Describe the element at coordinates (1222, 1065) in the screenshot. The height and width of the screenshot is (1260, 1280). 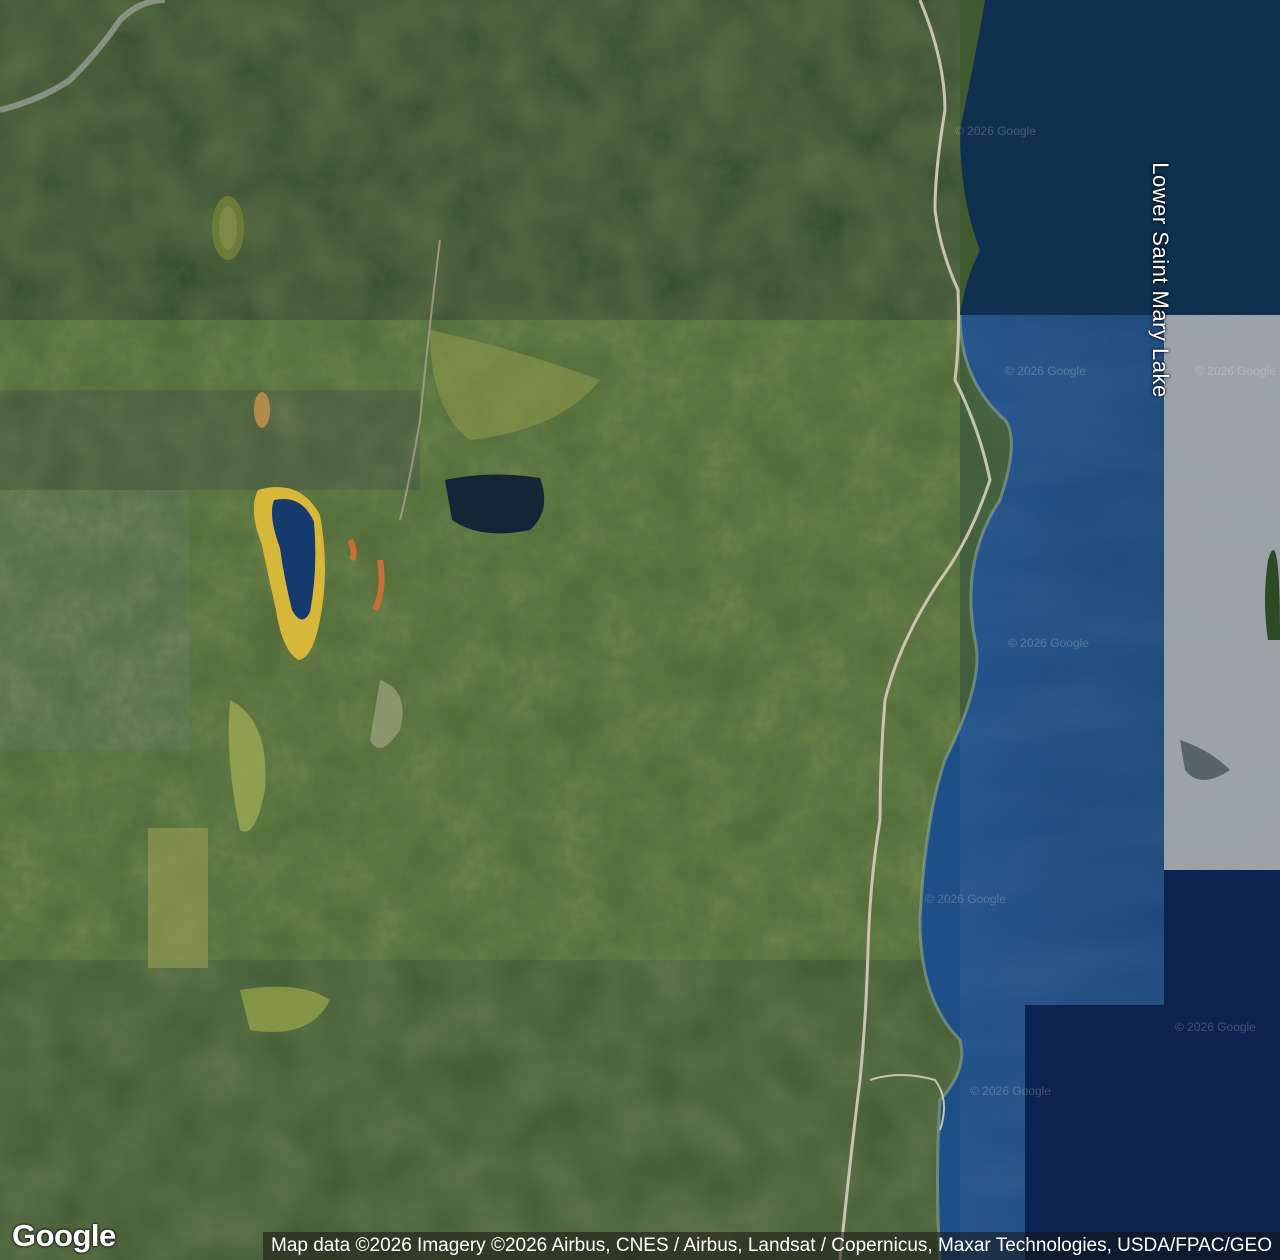
I see `lake-deep-tile` at that location.